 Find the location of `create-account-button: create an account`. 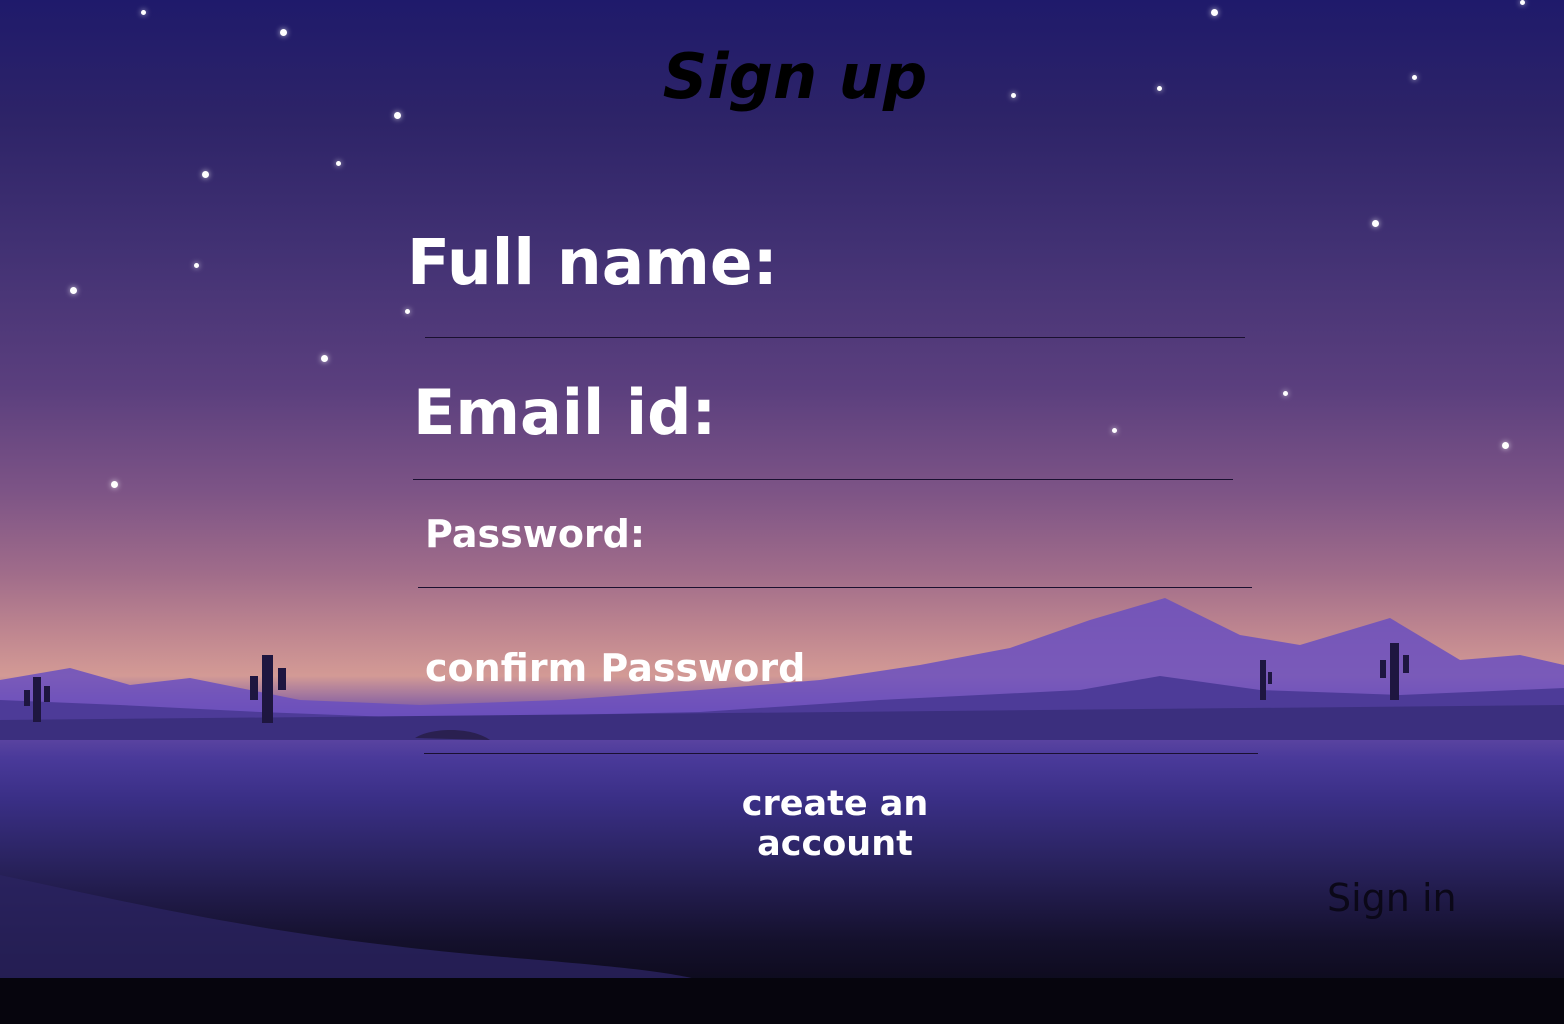

create-account-button: create an account is located at coordinates (835, 824).